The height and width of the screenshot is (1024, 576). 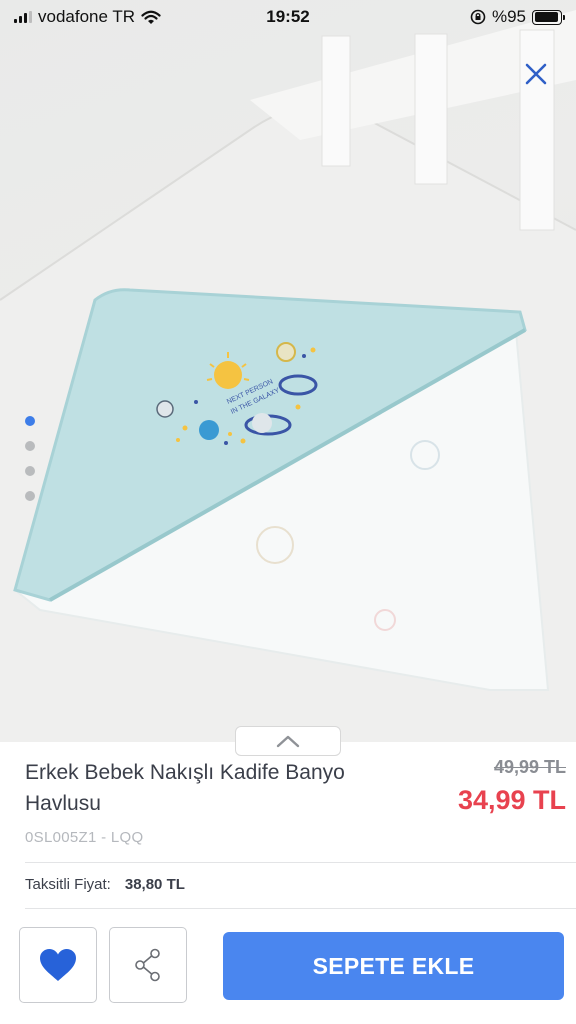 I want to click on product-sku: 0SL005Z1 - LQQ, so click(x=84, y=837).